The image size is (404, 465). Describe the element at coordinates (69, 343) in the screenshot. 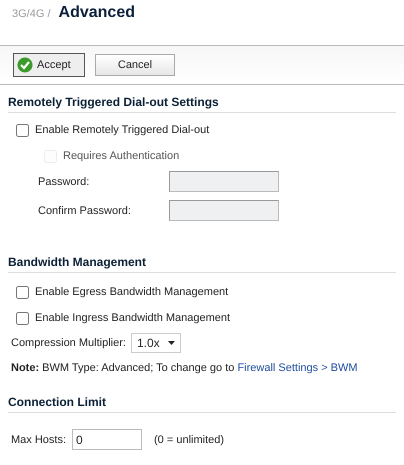

I see `field-label: Compression Multiplier:` at that location.